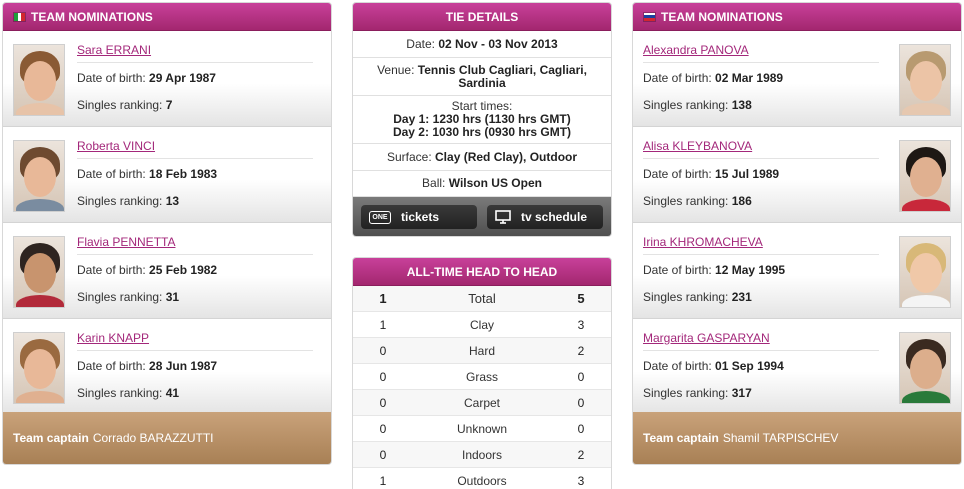 The image size is (964, 489). I want to click on h2h-row: 0 Carpet 0, so click(482, 403).